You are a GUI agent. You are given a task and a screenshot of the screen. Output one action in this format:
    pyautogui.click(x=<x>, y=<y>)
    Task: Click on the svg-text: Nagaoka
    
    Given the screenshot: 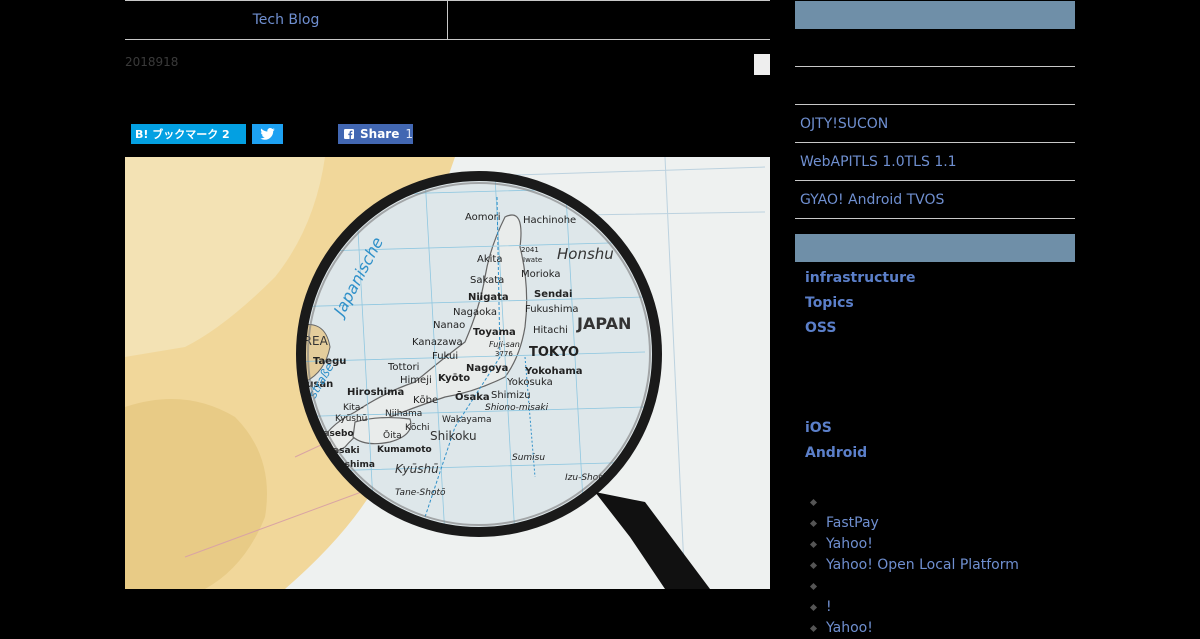 What is the action you would take?
    pyautogui.click(x=475, y=312)
    